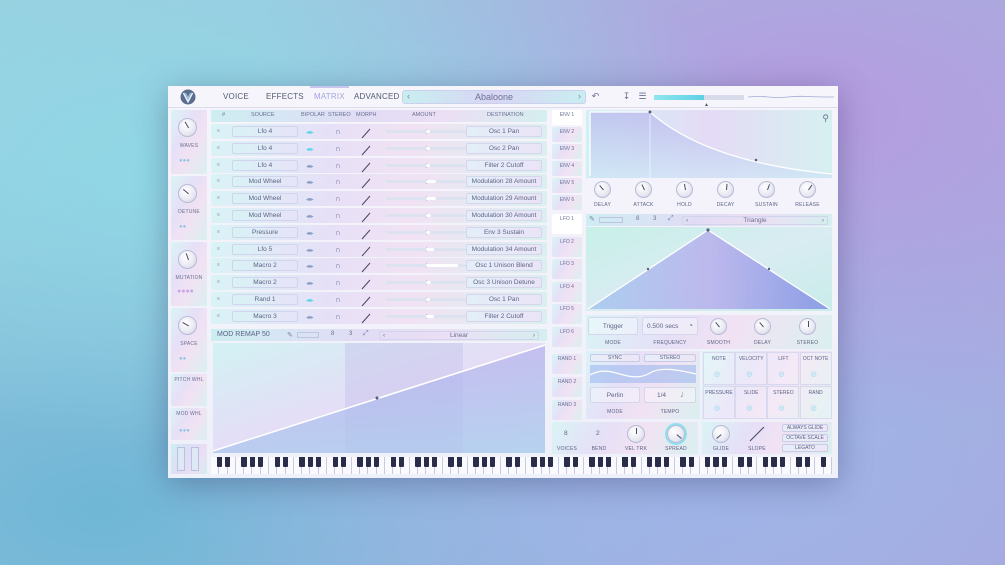 Image resolution: width=1005 pixels, height=565 pixels. I want to click on matrix-destination-selector: Filter 2 Cutoff, so click(504, 316).